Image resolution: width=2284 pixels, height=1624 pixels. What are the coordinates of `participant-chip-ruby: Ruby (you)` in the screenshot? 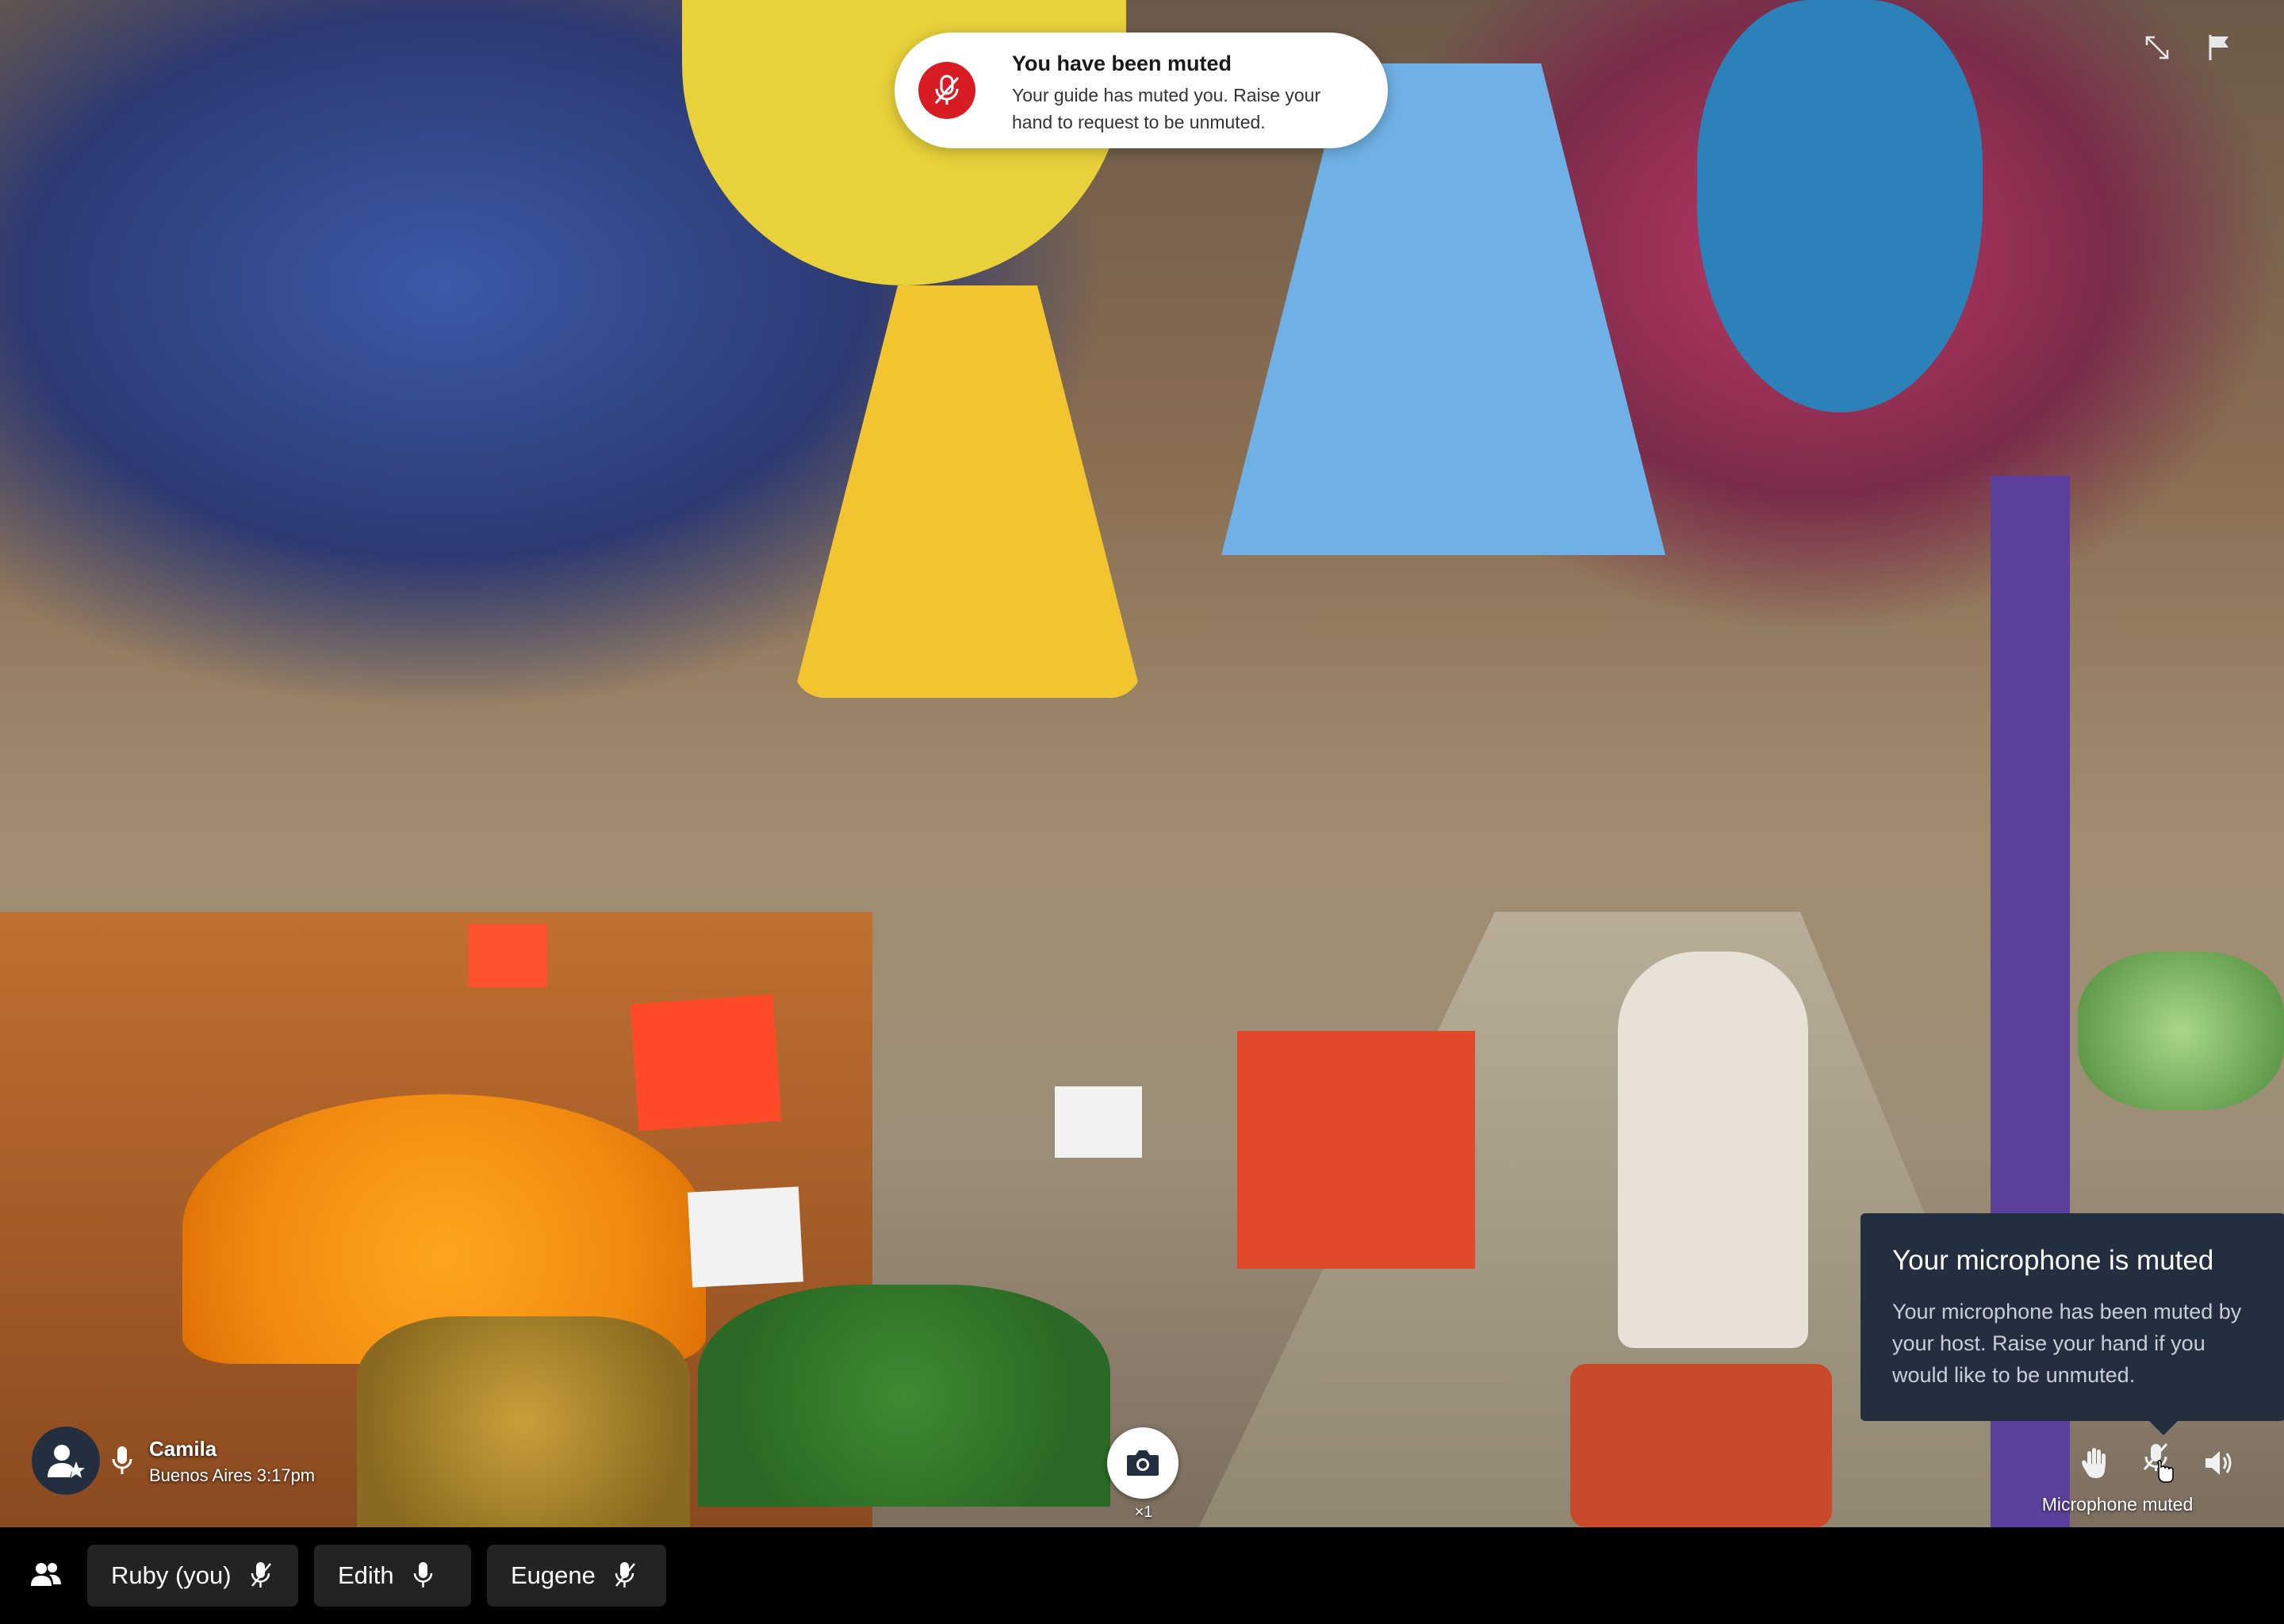 It's located at (192, 1576).